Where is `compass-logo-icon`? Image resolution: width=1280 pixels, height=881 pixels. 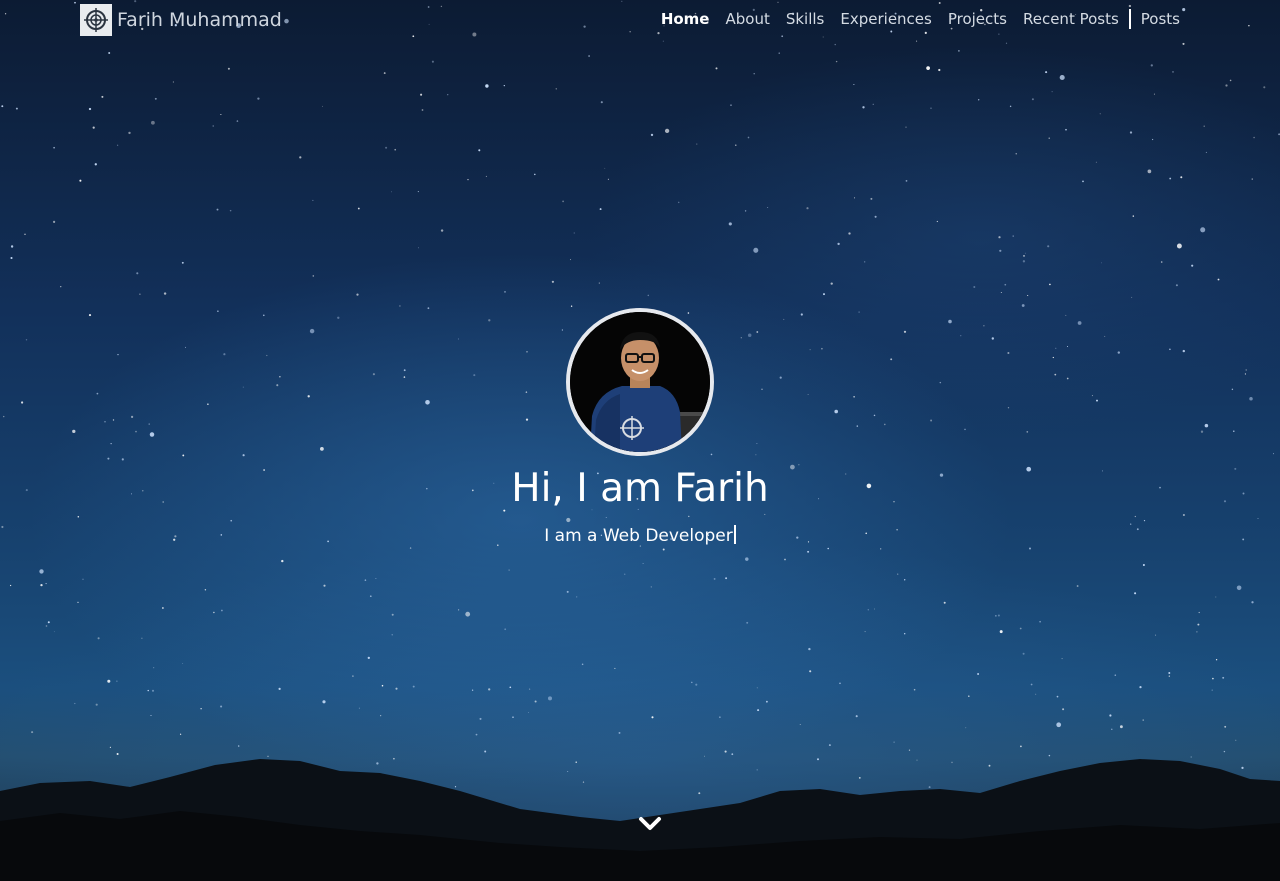
compass-logo-icon is located at coordinates (96, 20).